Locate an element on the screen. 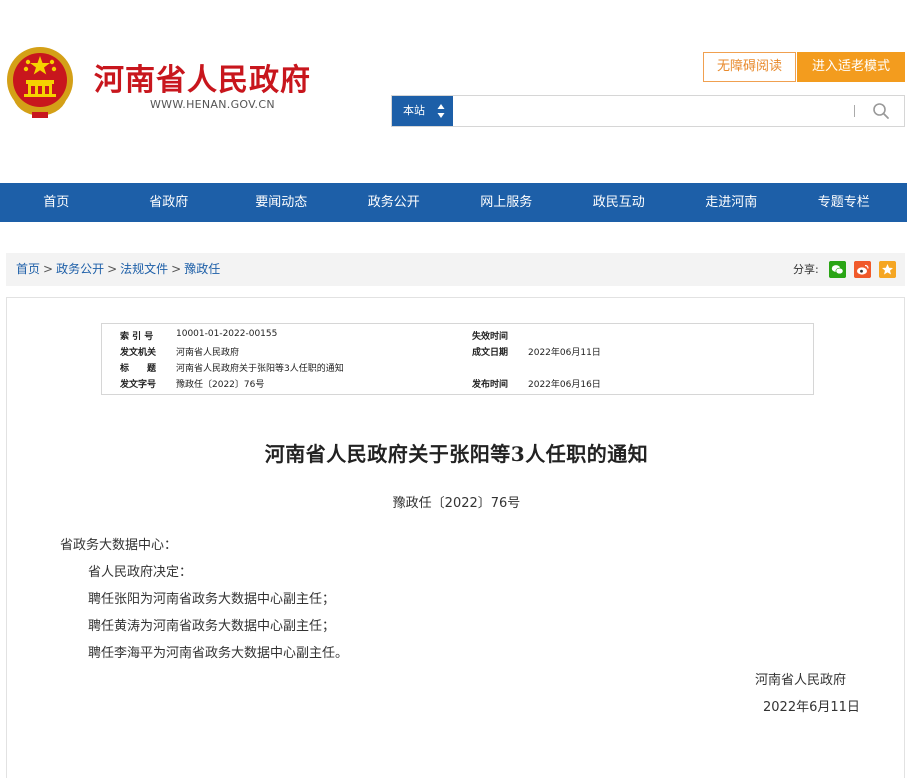  nav-item-interaction: 政民互动 is located at coordinates (619, 202).